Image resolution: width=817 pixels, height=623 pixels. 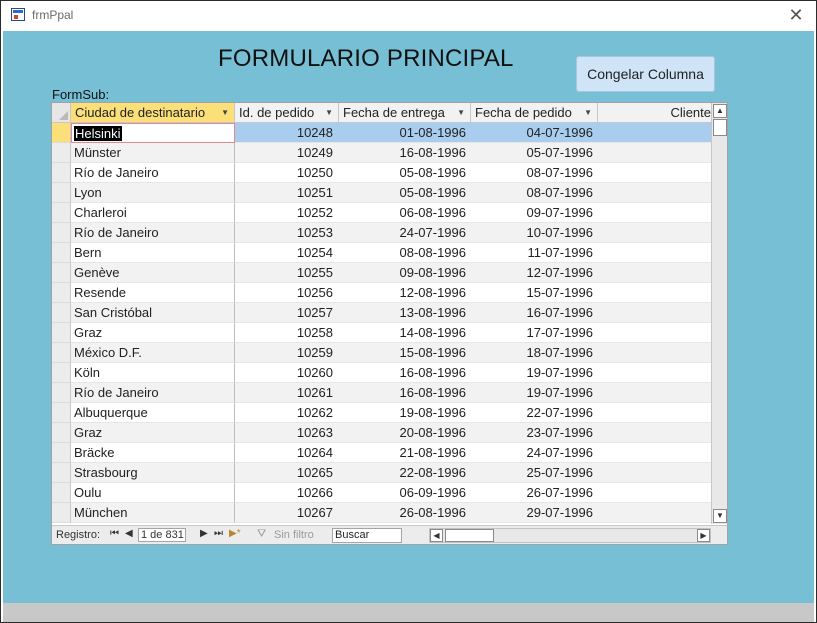 What do you see at coordinates (287, 293) in the screenshot?
I see `cell-order-id: 10256` at bounding box center [287, 293].